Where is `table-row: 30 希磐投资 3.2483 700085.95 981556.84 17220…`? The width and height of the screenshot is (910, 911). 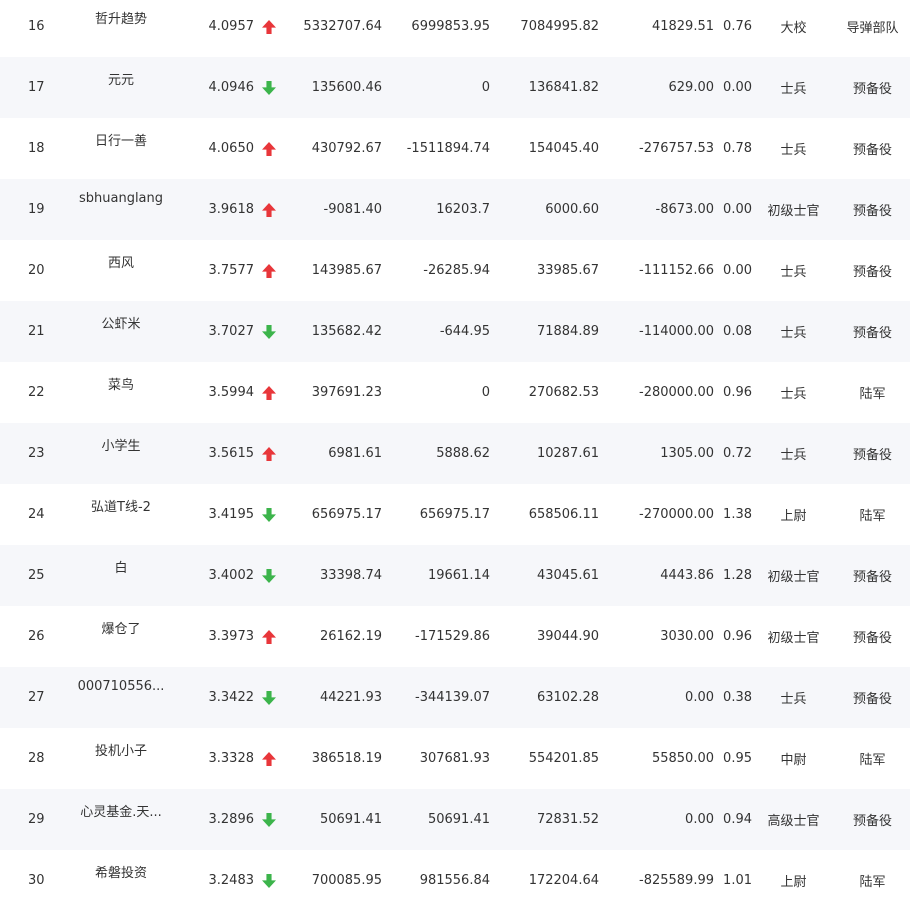
table-row: 30 希磐投资 3.2483 700085.95 981556.84 17220… is located at coordinates (455, 880).